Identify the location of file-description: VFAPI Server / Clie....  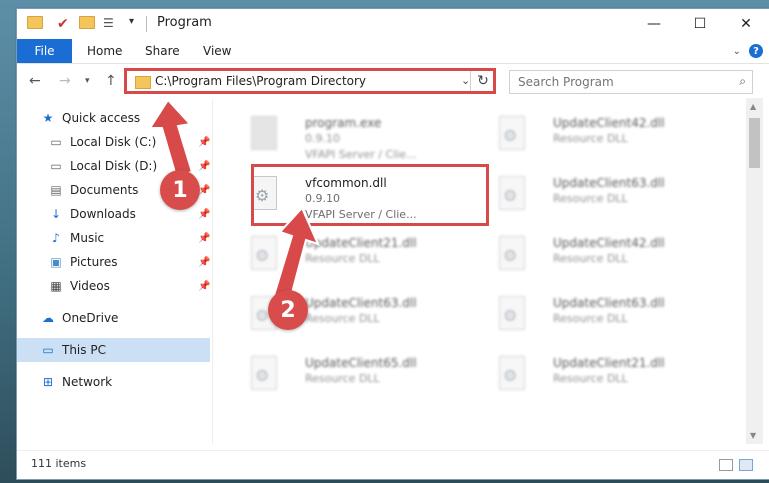
(361, 154).